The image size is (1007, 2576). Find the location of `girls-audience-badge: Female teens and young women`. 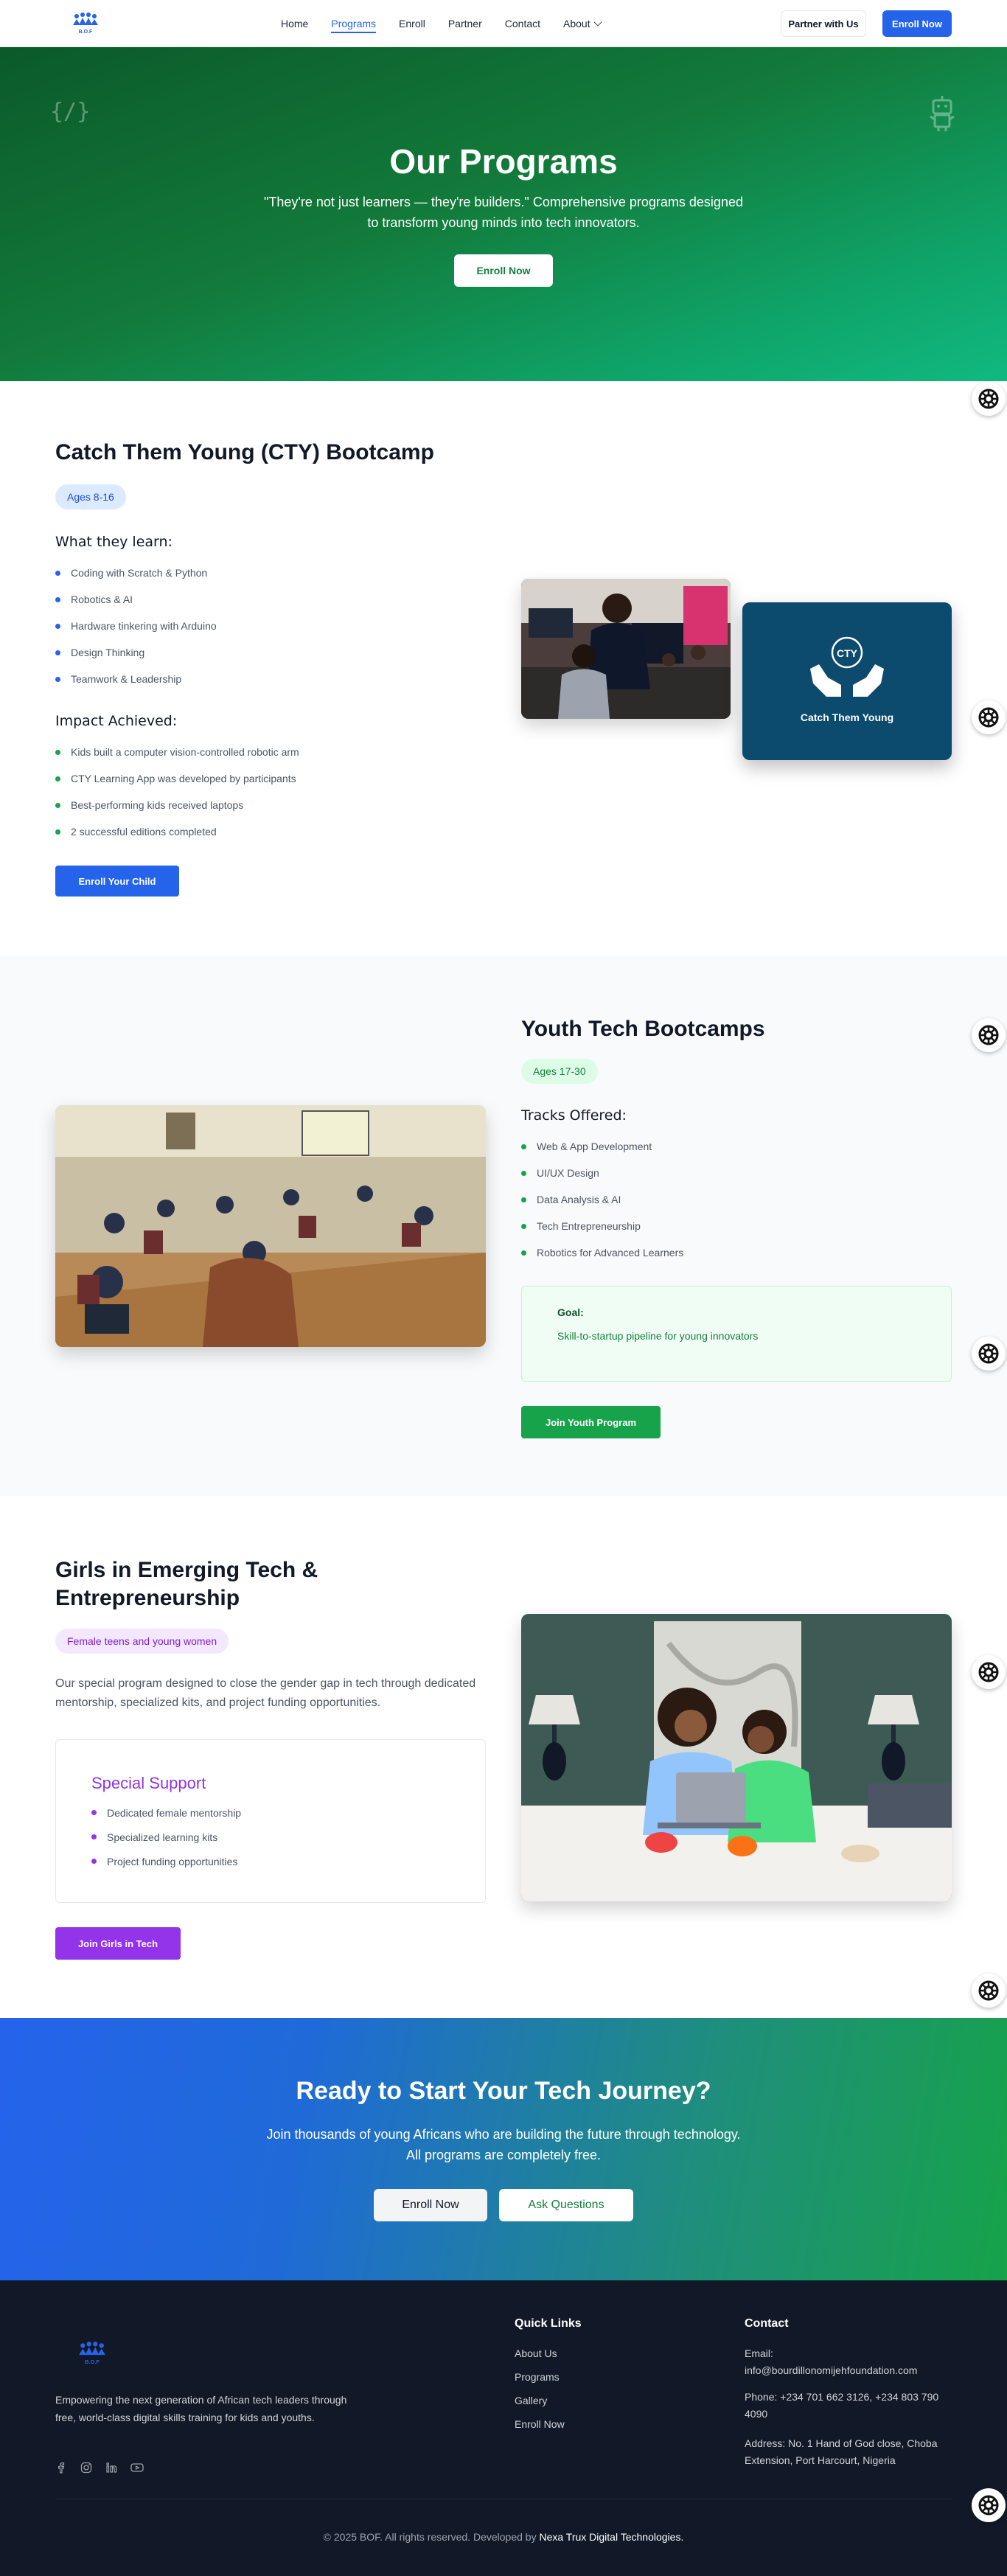

girls-audience-badge: Female teens and young women is located at coordinates (142, 1642).